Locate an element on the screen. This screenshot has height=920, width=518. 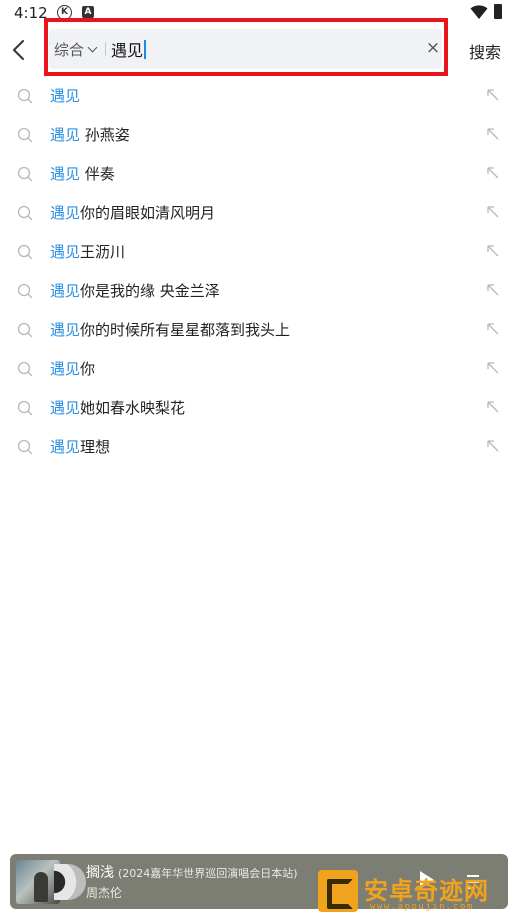
search-bar is located at coordinates (245, 49).